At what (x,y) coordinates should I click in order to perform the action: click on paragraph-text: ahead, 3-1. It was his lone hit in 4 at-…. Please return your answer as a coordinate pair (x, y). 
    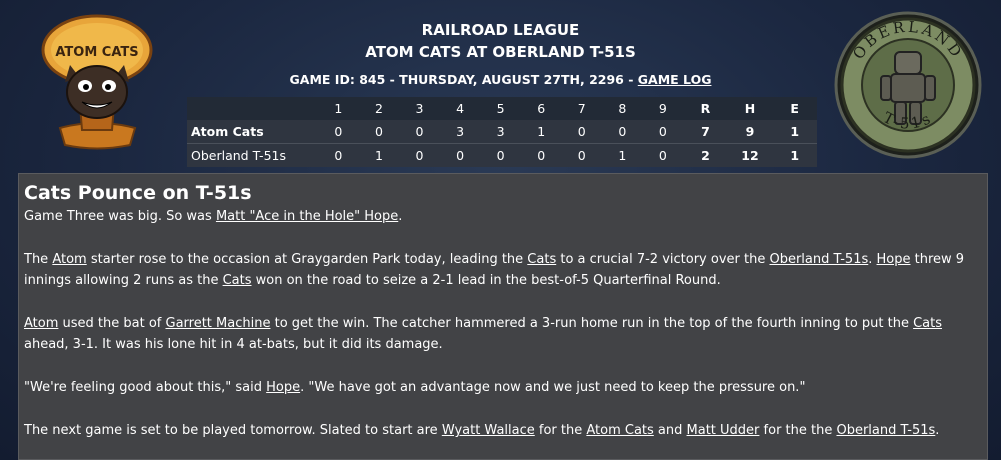
    Looking at the image, I should click on (233, 344).